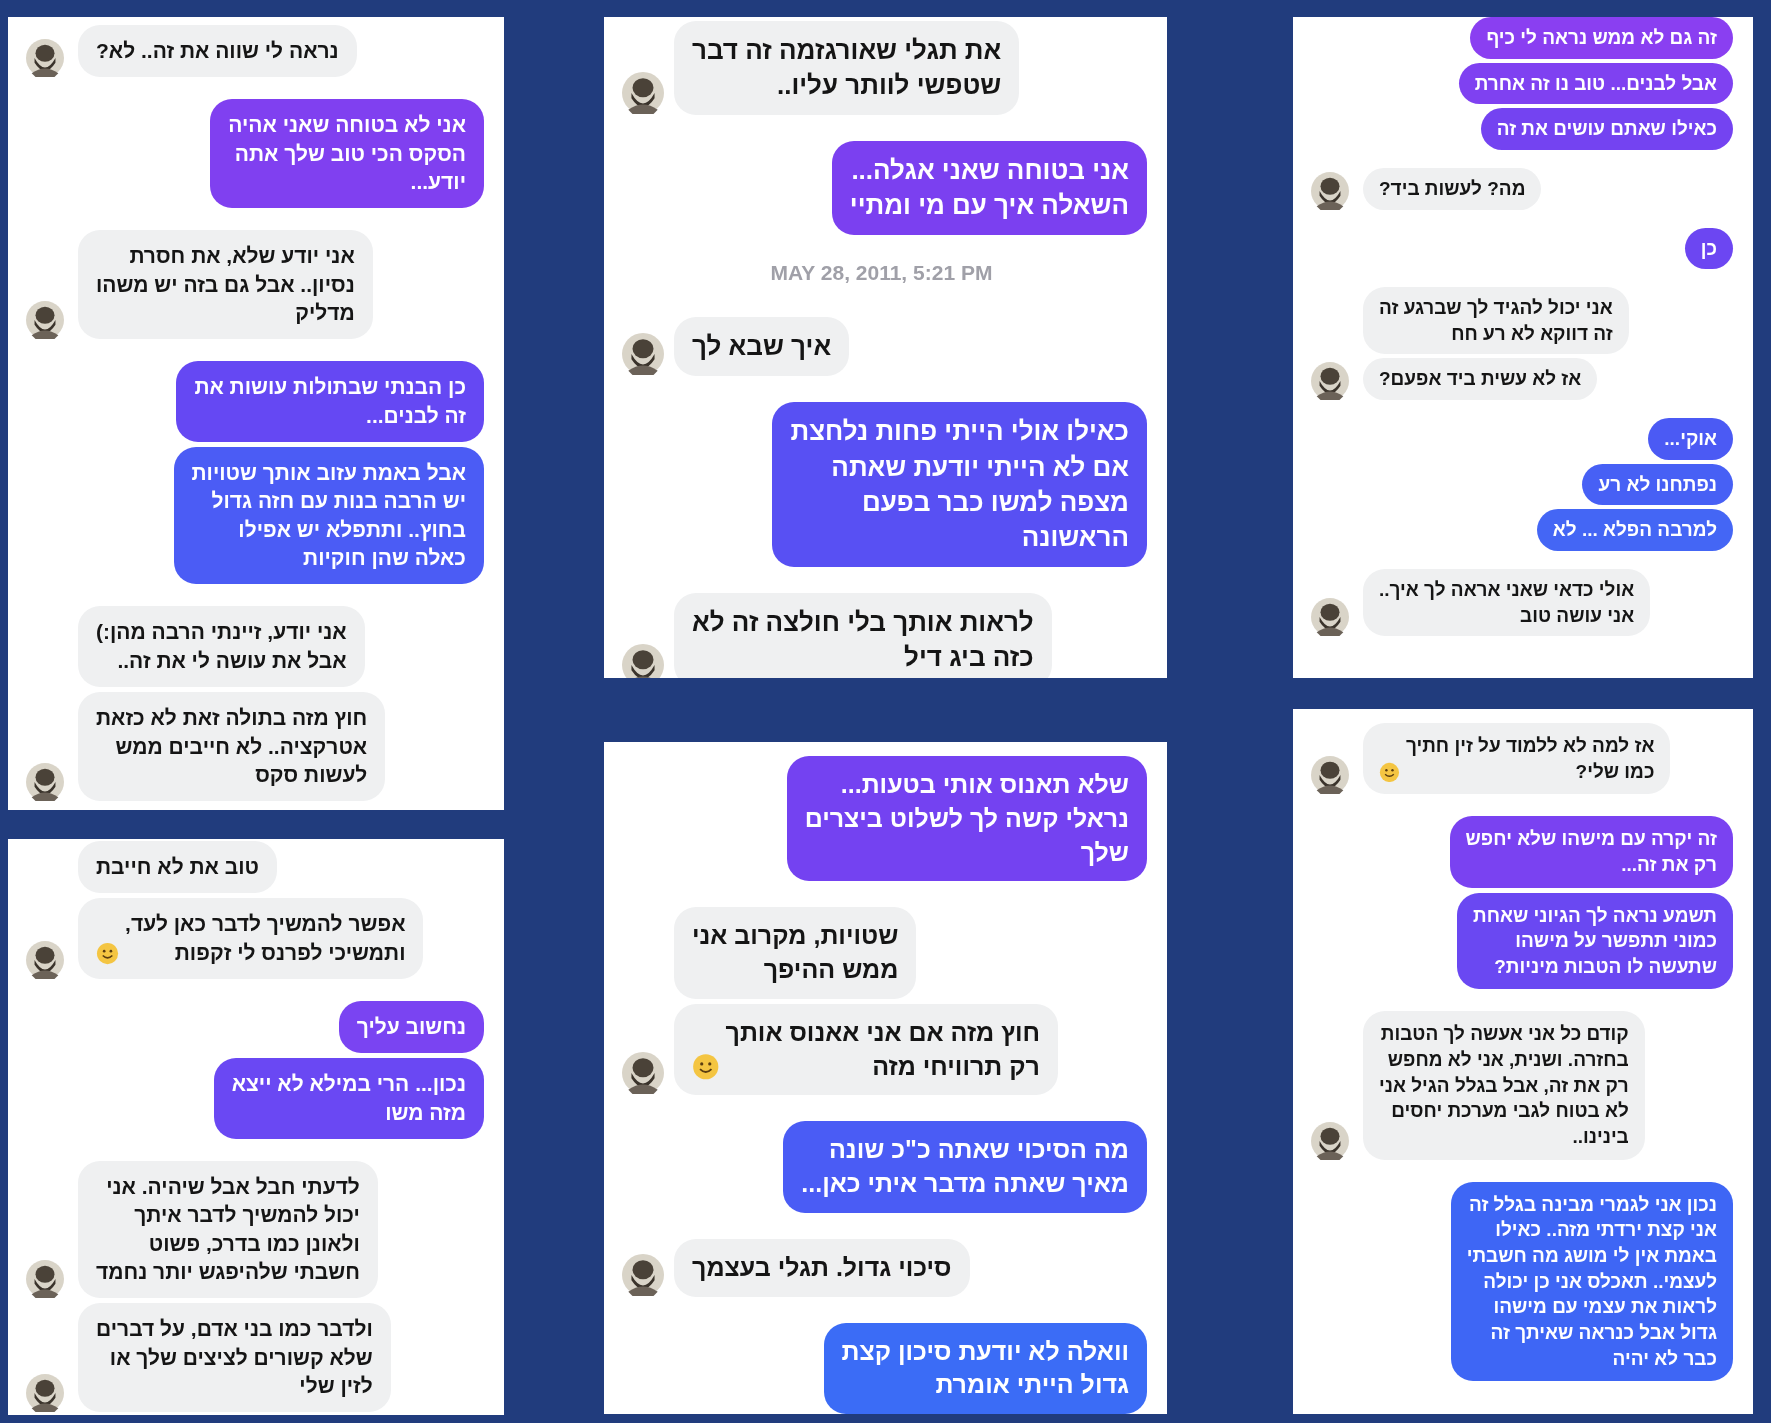  What do you see at coordinates (1507, 603) in the screenshot?
I see `message-text: אולי כדאי שאני אראה לך איך.. אני עושה טוב` at bounding box center [1507, 603].